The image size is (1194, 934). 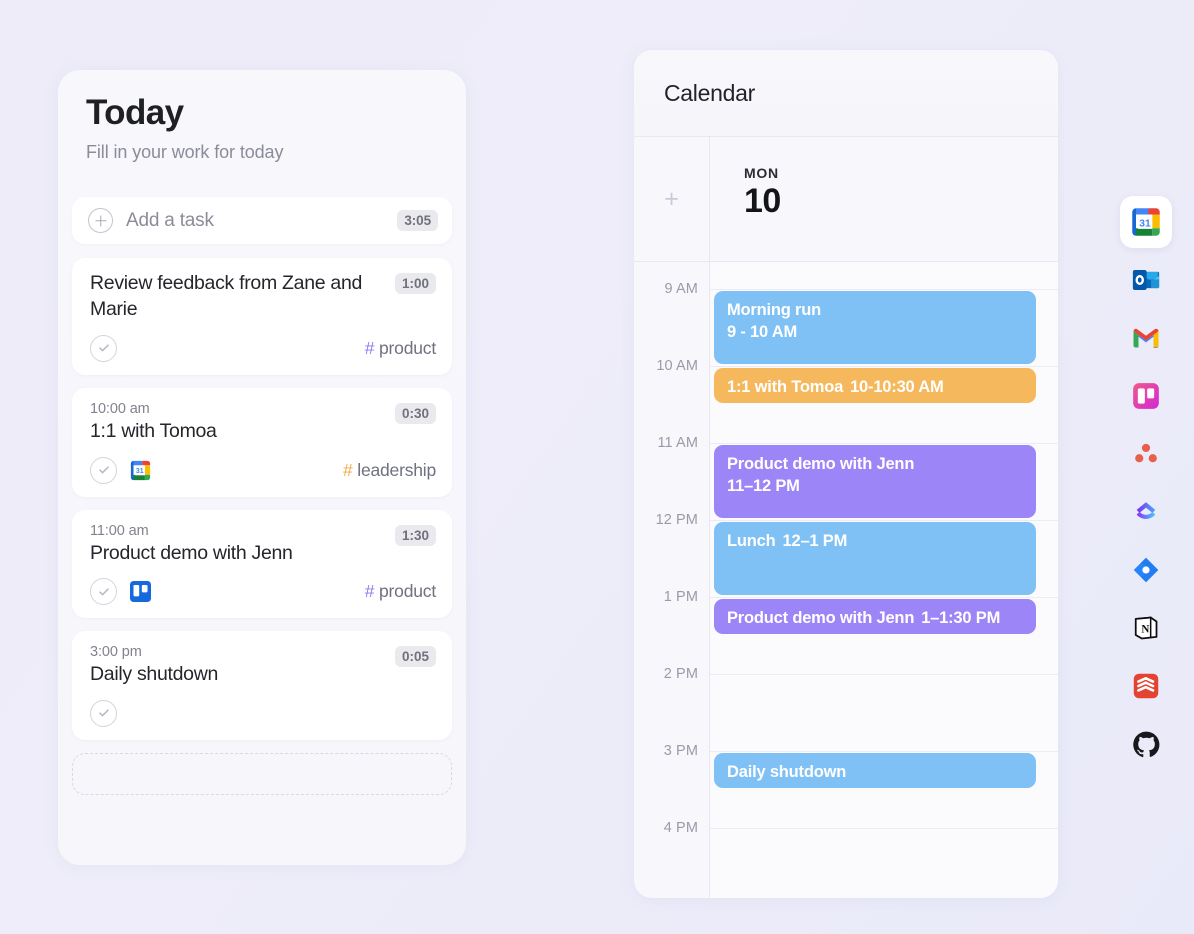 I want to click on hour-label: 1 PM, so click(x=680, y=597).